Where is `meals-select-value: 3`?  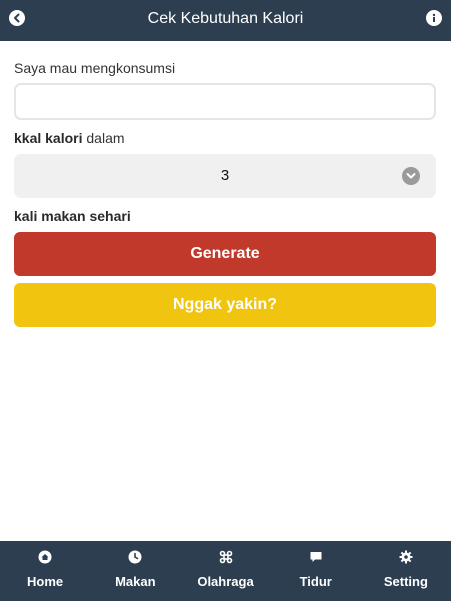 meals-select-value: 3 is located at coordinates (225, 175).